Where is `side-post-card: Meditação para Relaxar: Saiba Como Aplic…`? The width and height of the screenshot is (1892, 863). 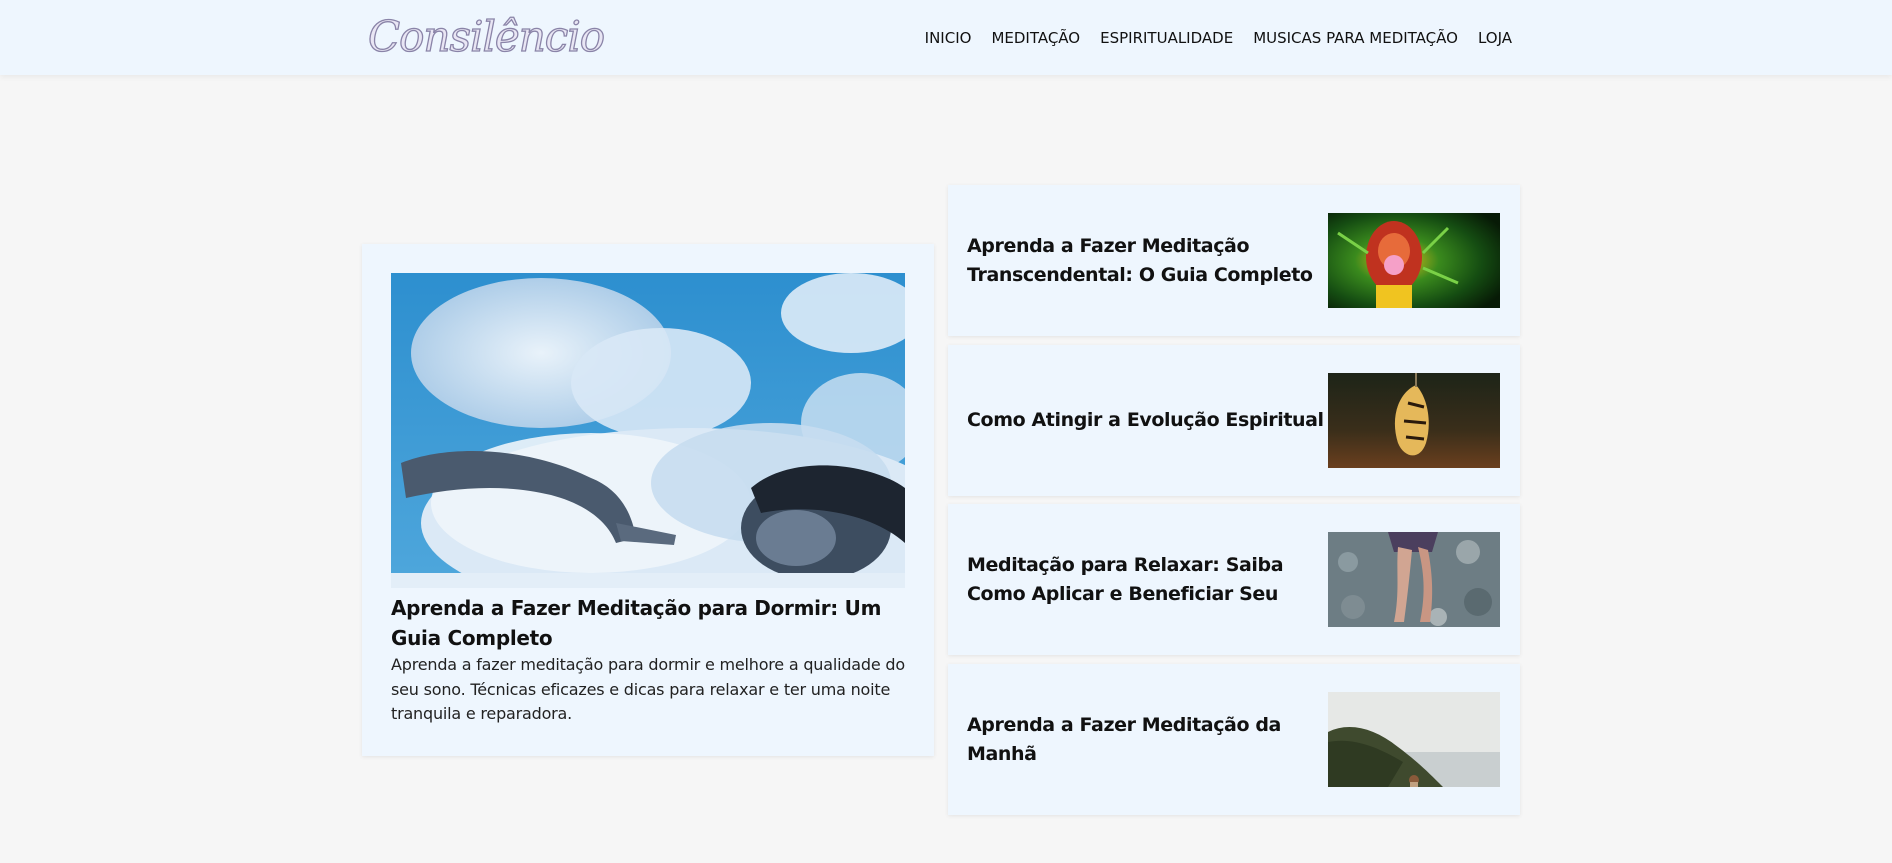
side-post-card: Meditação para Relaxar: Saiba Como Aplic… is located at coordinates (1234, 579).